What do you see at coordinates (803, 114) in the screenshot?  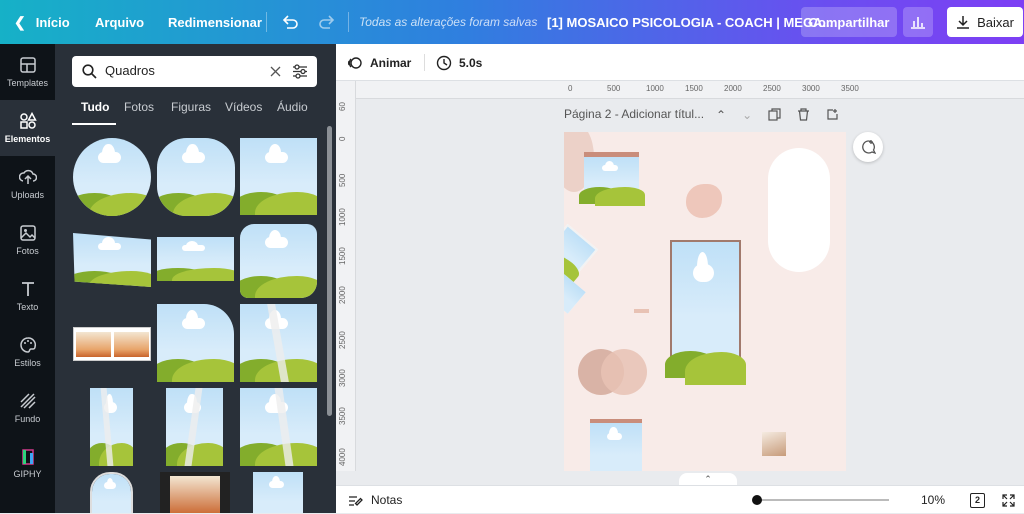 I see `trash-icon` at bounding box center [803, 114].